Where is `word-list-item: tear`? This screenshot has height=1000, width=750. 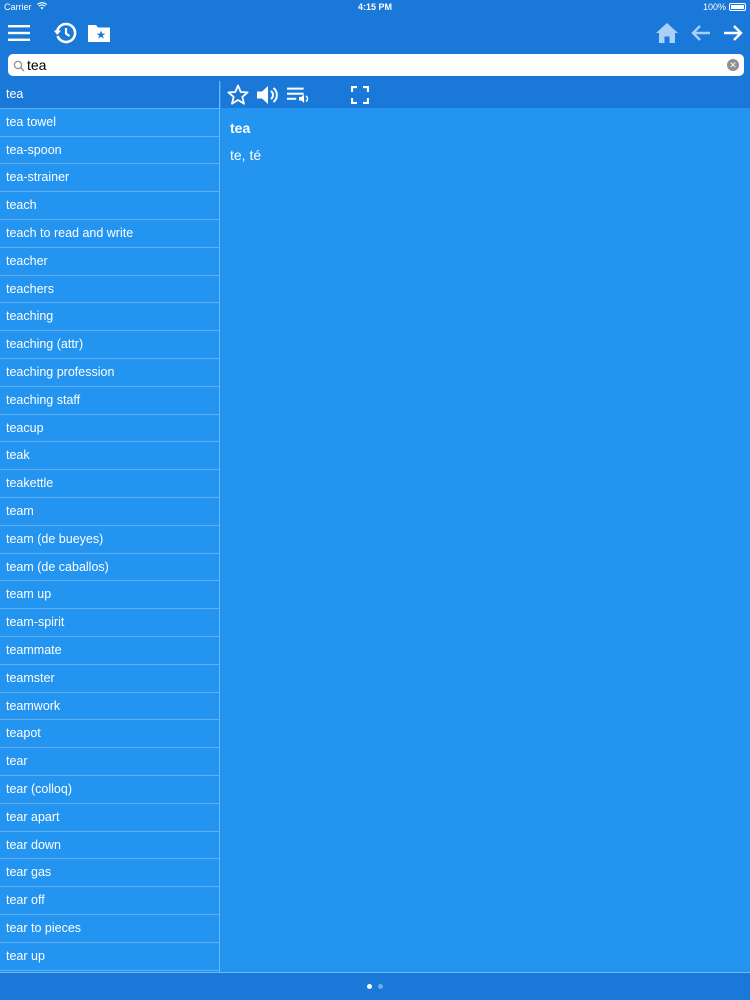
word-list-item: tear is located at coordinates (109, 762).